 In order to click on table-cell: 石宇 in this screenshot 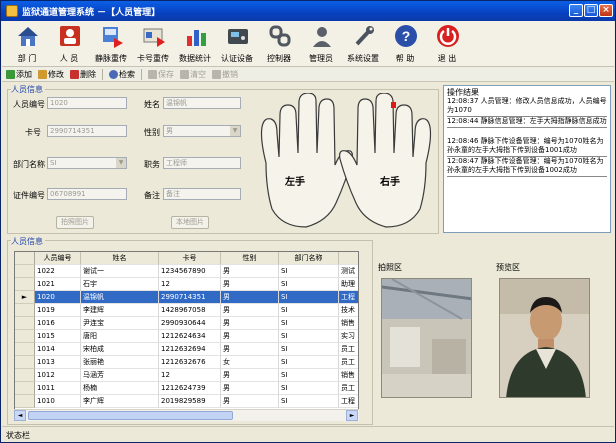, I will do `click(120, 284)`.